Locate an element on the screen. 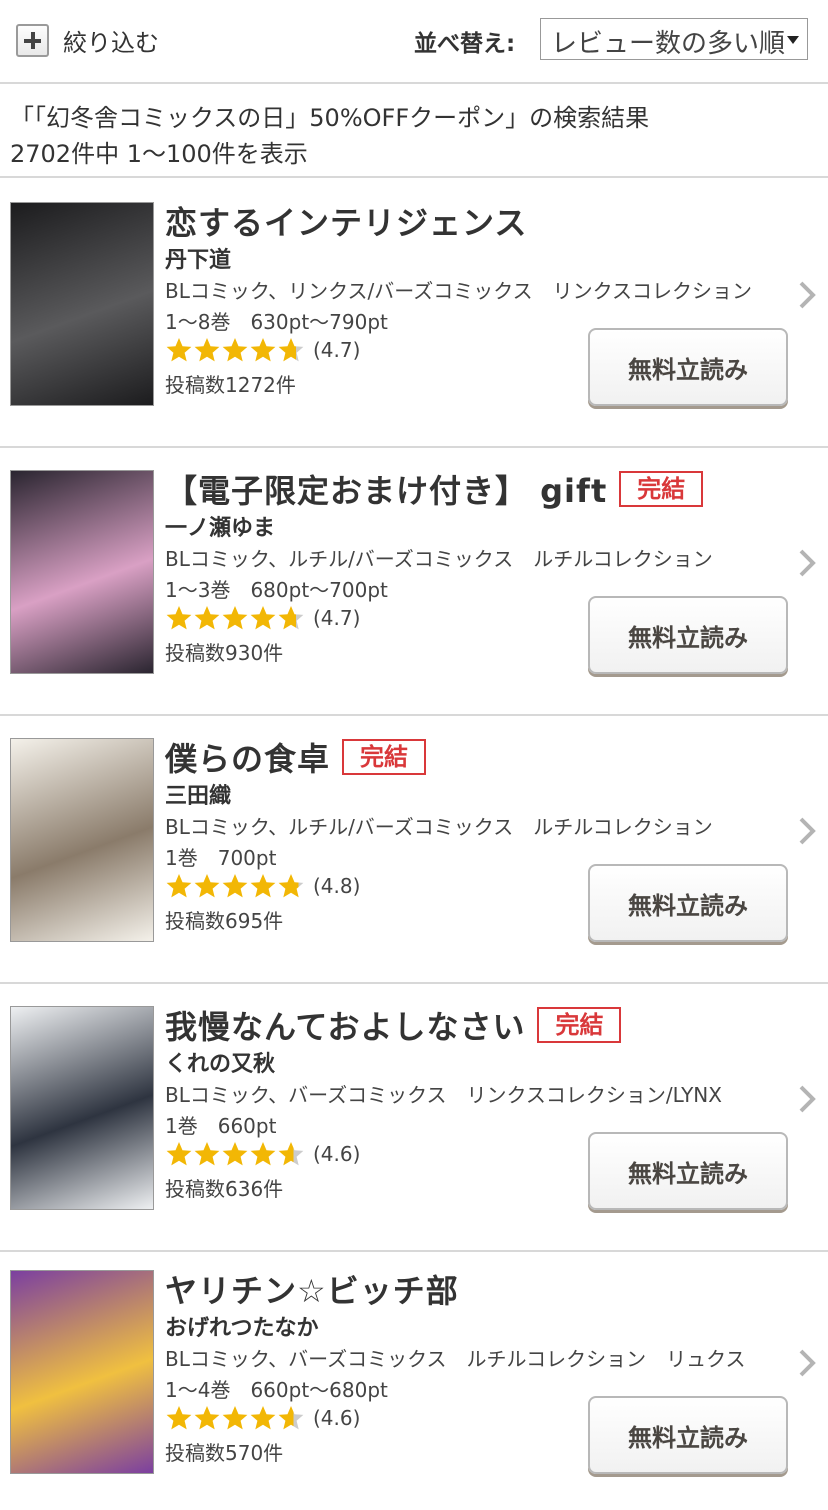 Image resolution: width=828 pixels, height=1510 pixels. title-row: 恋するインテリジェンス is located at coordinates (346, 221).